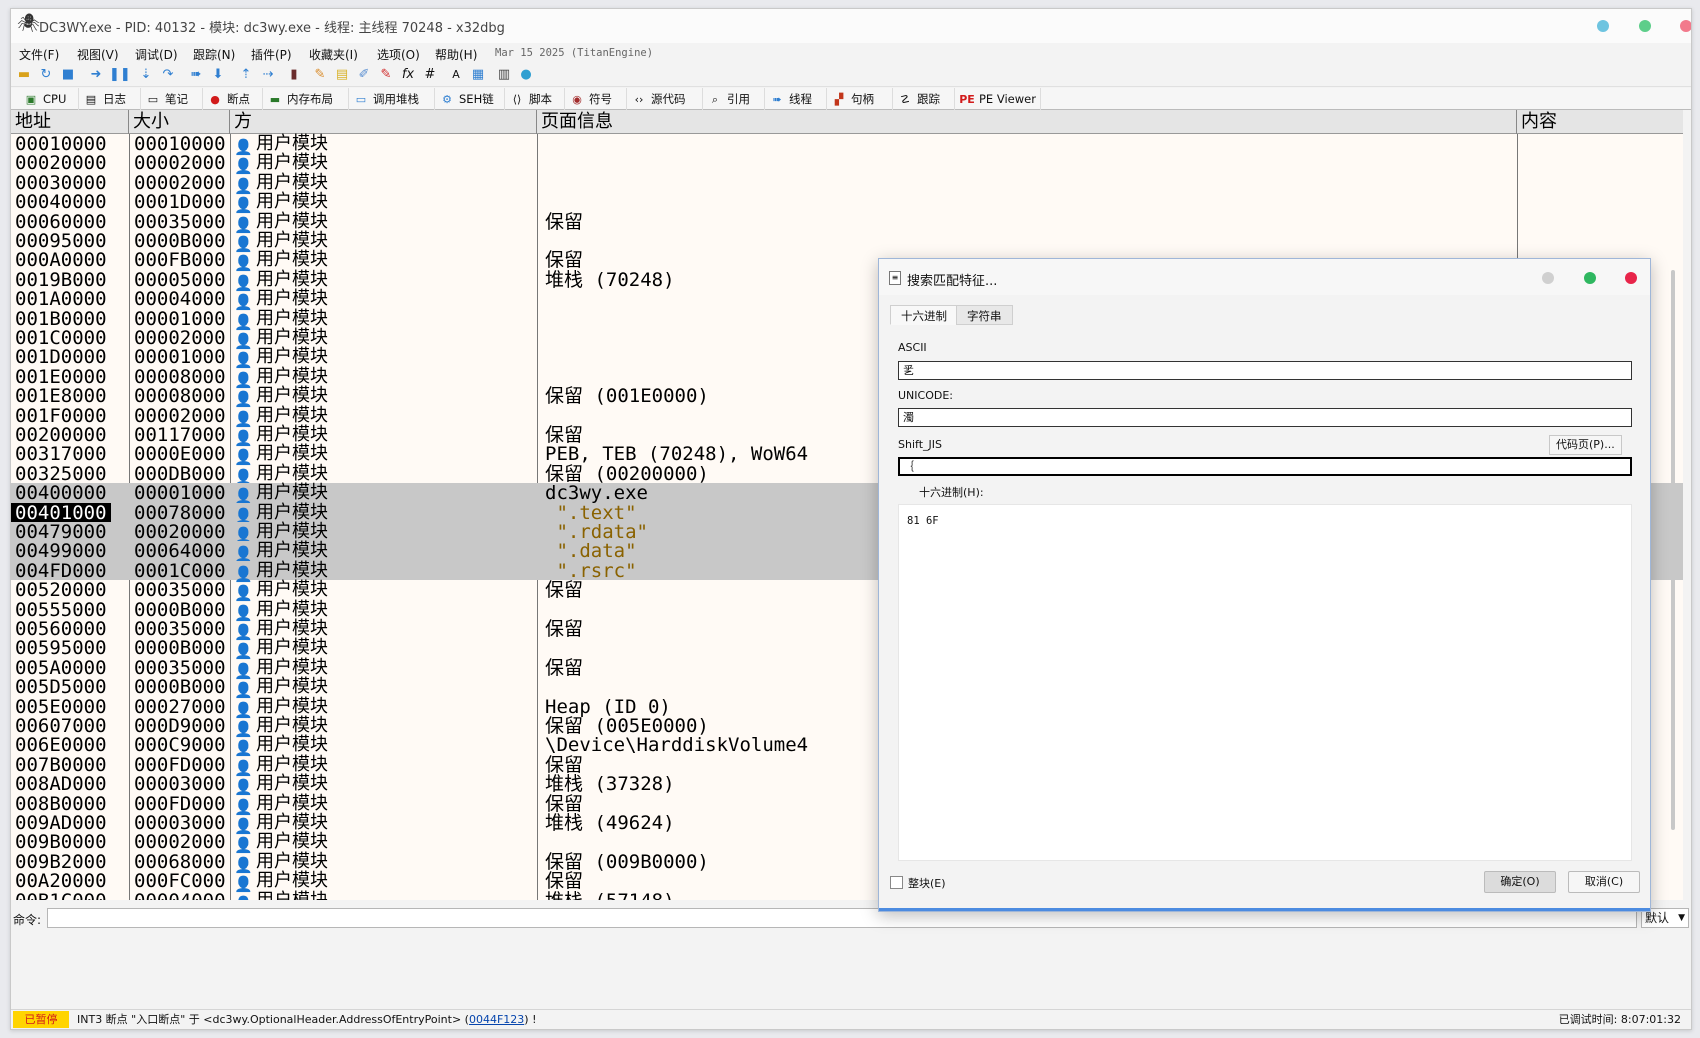 This screenshot has height=1038, width=1700. I want to click on menu-debug: 调试(D), so click(156, 54).